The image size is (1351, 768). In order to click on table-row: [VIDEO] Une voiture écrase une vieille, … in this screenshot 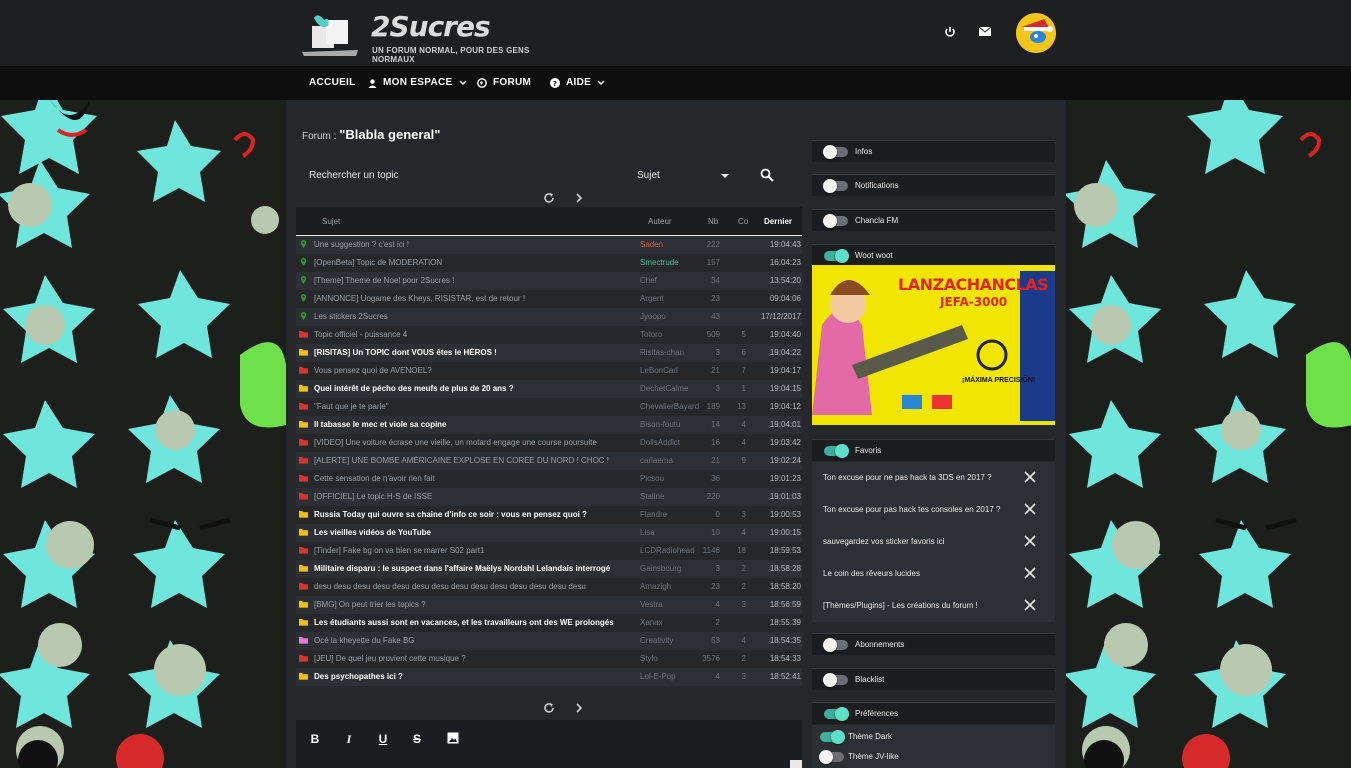, I will do `click(549, 443)`.